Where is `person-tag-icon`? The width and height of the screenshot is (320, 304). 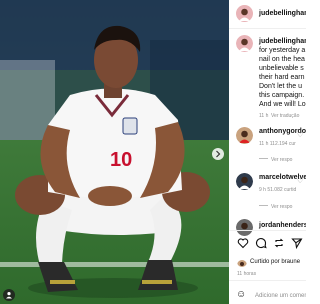 person-tag-icon is located at coordinates (9, 295).